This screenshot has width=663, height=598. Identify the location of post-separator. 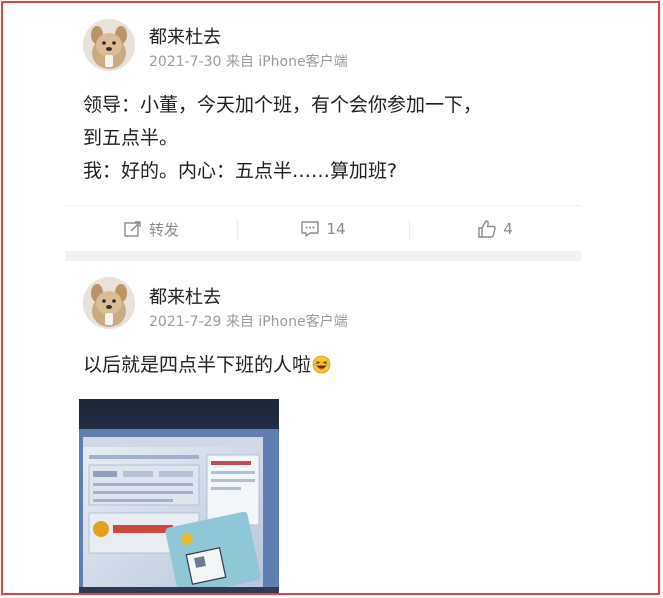
(323, 256).